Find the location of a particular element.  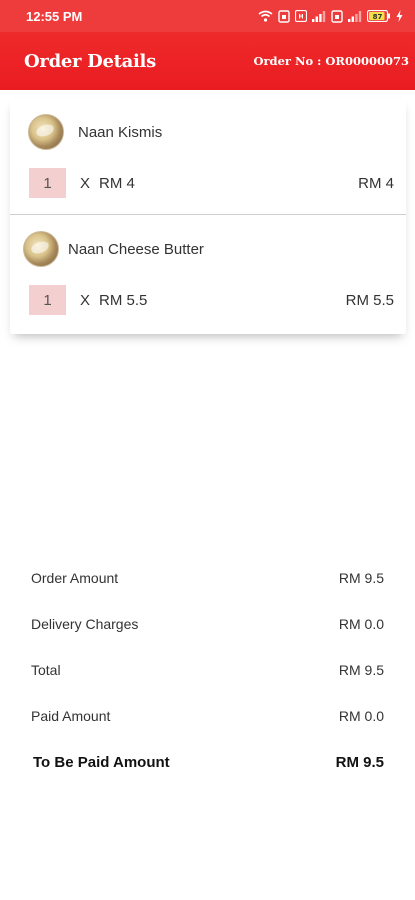

unit-price-value: RM 5.5 is located at coordinates (123, 300).